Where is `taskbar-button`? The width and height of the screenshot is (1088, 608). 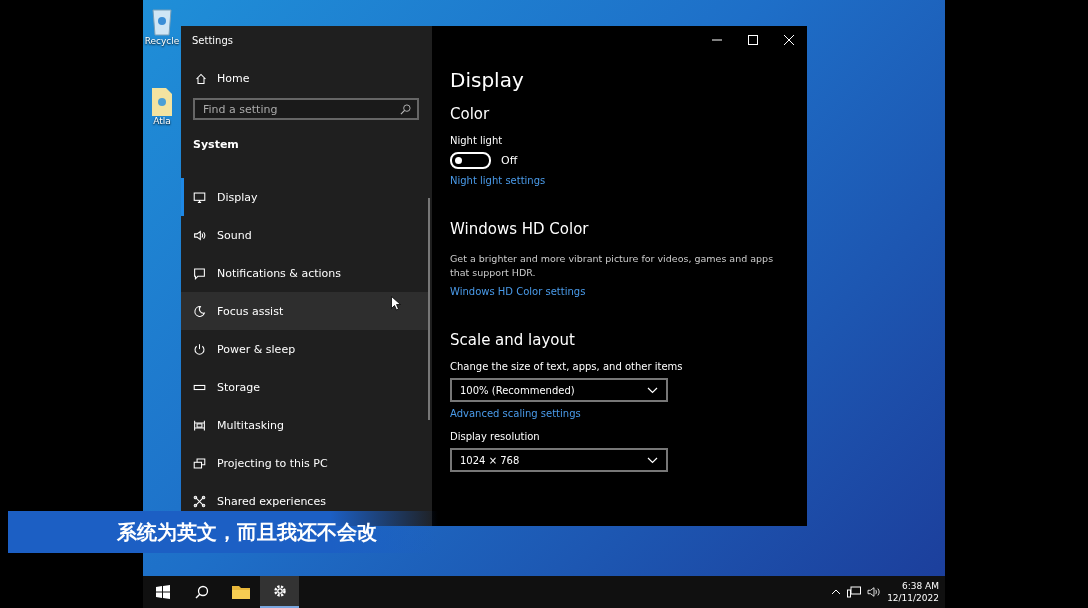 taskbar-button is located at coordinates (279, 592).